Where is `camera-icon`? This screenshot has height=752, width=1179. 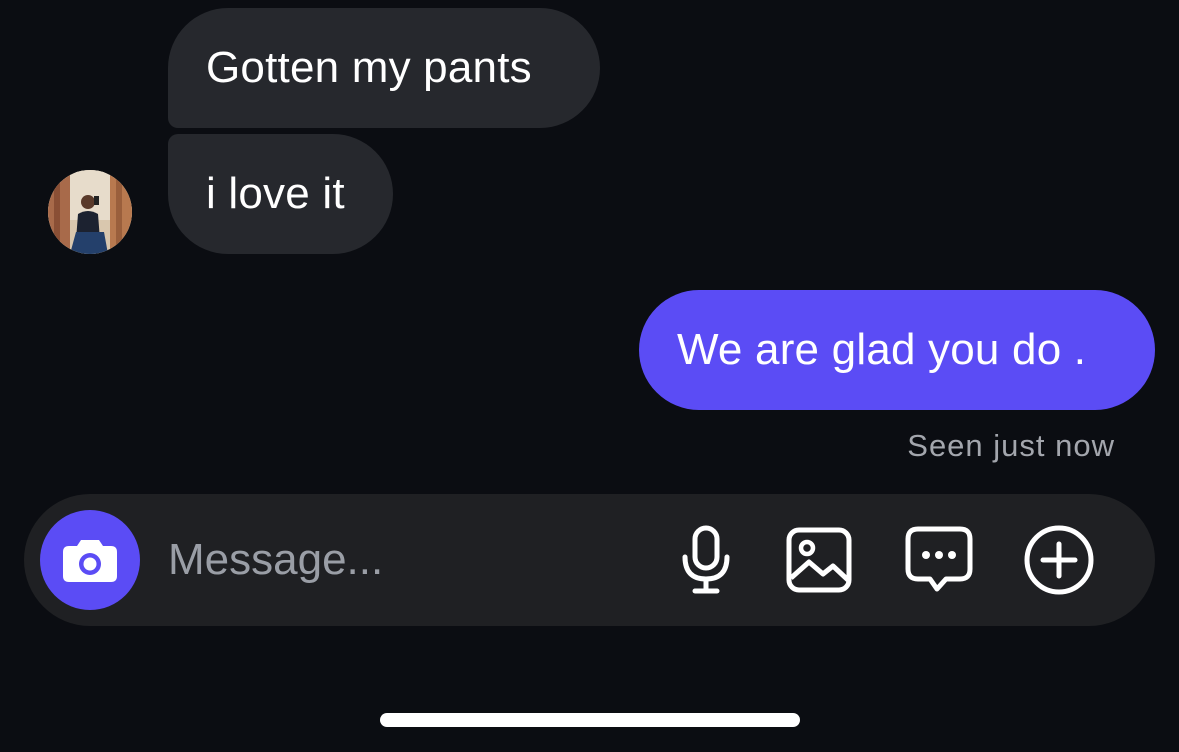
camera-icon is located at coordinates (90, 561).